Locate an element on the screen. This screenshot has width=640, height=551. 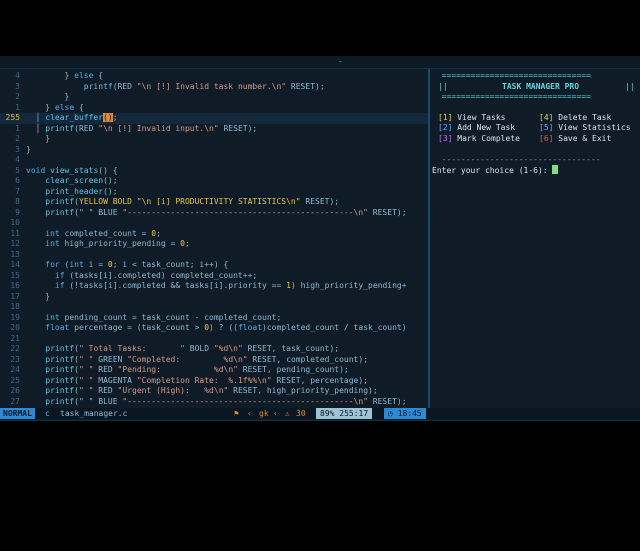
menu-title-right: || is located at coordinates (630, 86).